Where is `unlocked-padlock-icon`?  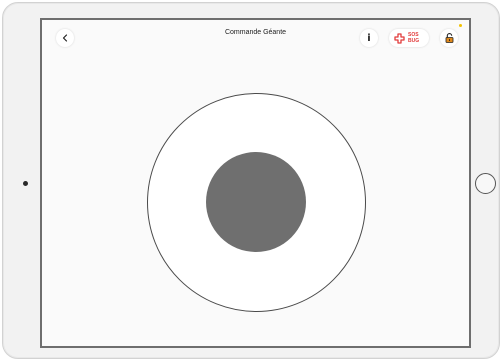
unlocked-padlock-icon is located at coordinates (449, 38).